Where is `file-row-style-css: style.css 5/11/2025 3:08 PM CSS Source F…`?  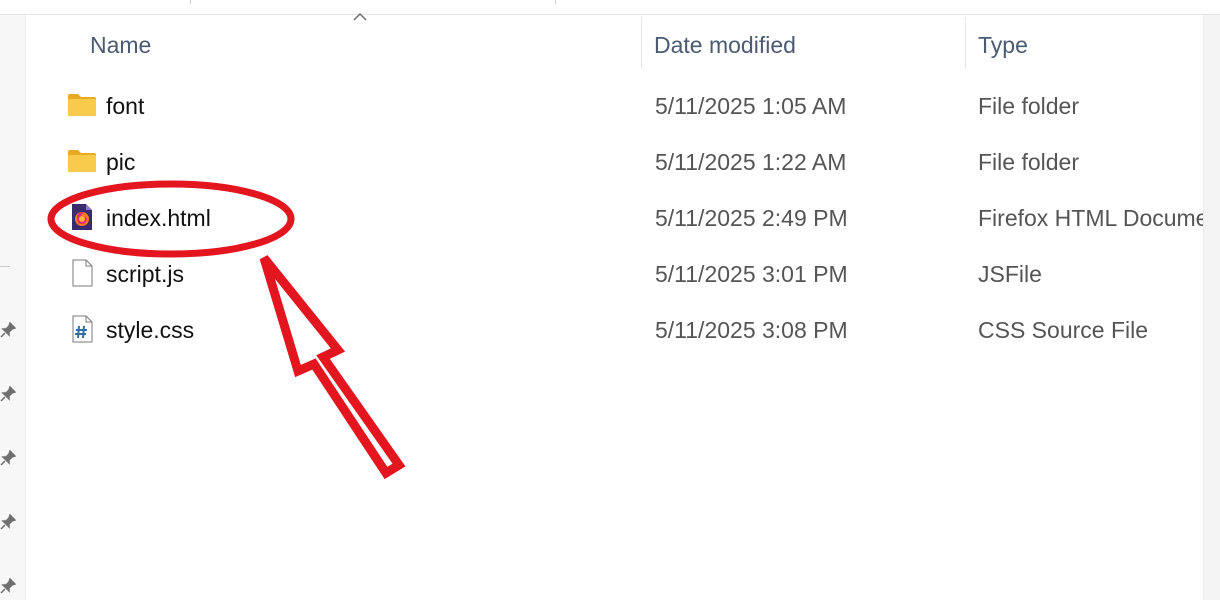
file-row-style-css: style.css 5/11/2025 3:08 PM CSS Source F… is located at coordinates (629, 330).